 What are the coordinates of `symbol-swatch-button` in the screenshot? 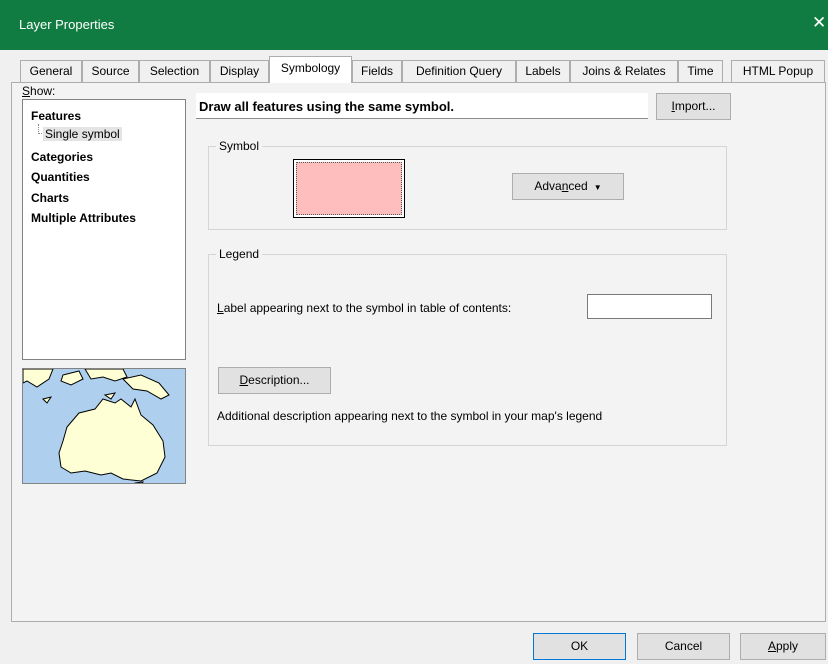 It's located at (349, 188).